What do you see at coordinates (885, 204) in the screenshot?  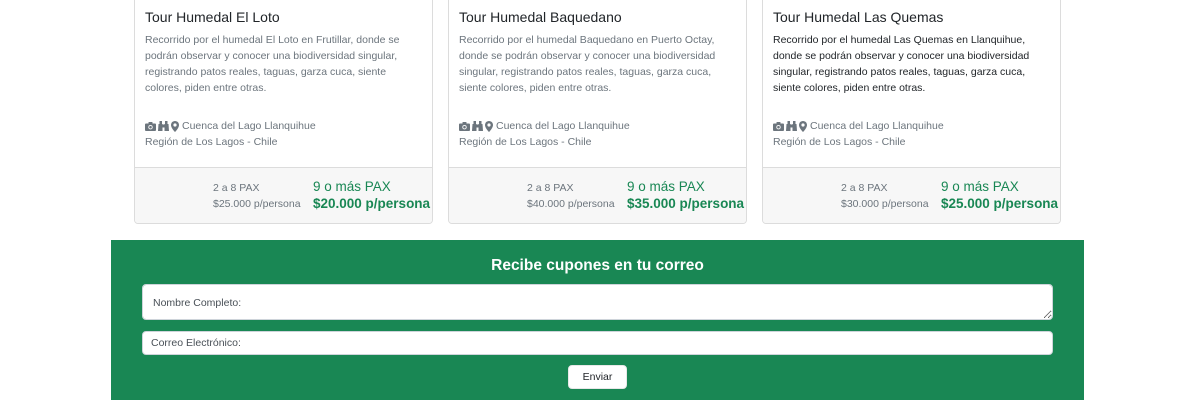 I see `small-group-price: $30.000 p/persona` at bounding box center [885, 204].